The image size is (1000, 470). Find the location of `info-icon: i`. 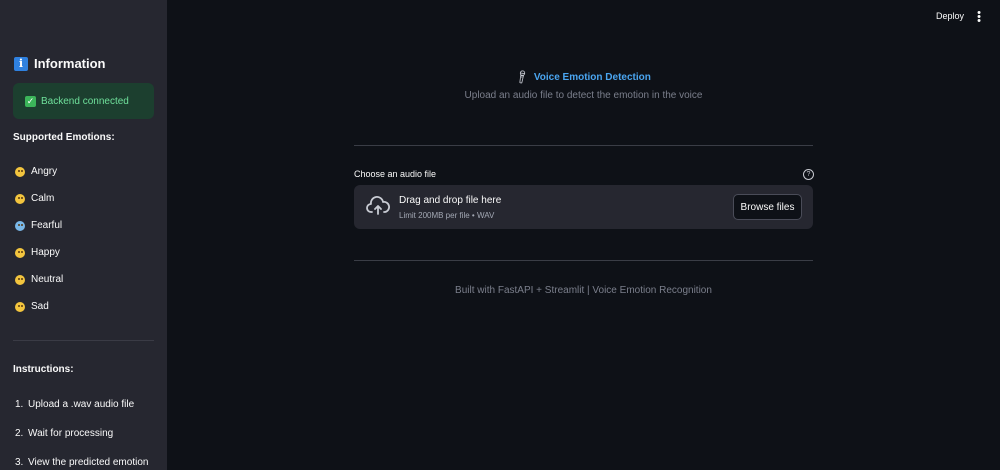

info-icon: i is located at coordinates (21, 63).